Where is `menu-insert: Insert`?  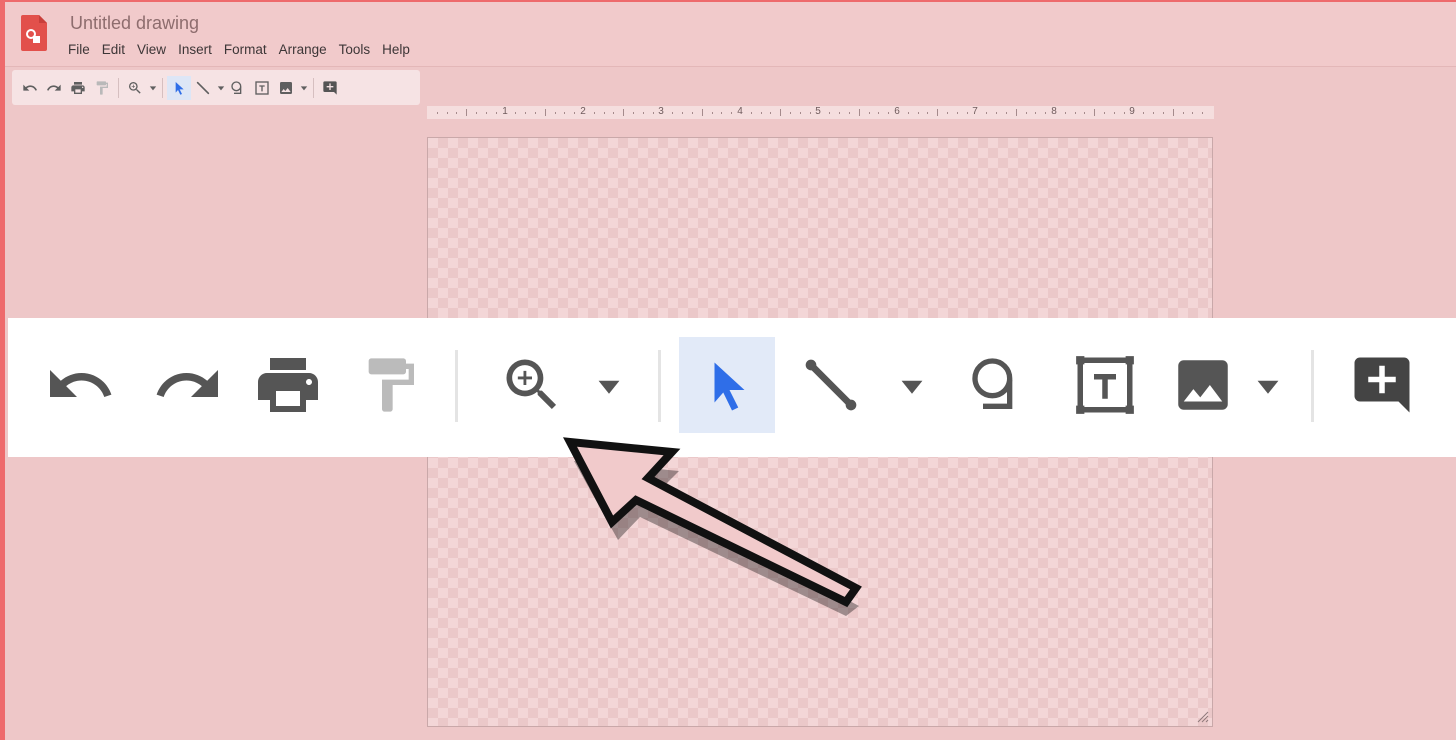 menu-insert: Insert is located at coordinates (195, 49).